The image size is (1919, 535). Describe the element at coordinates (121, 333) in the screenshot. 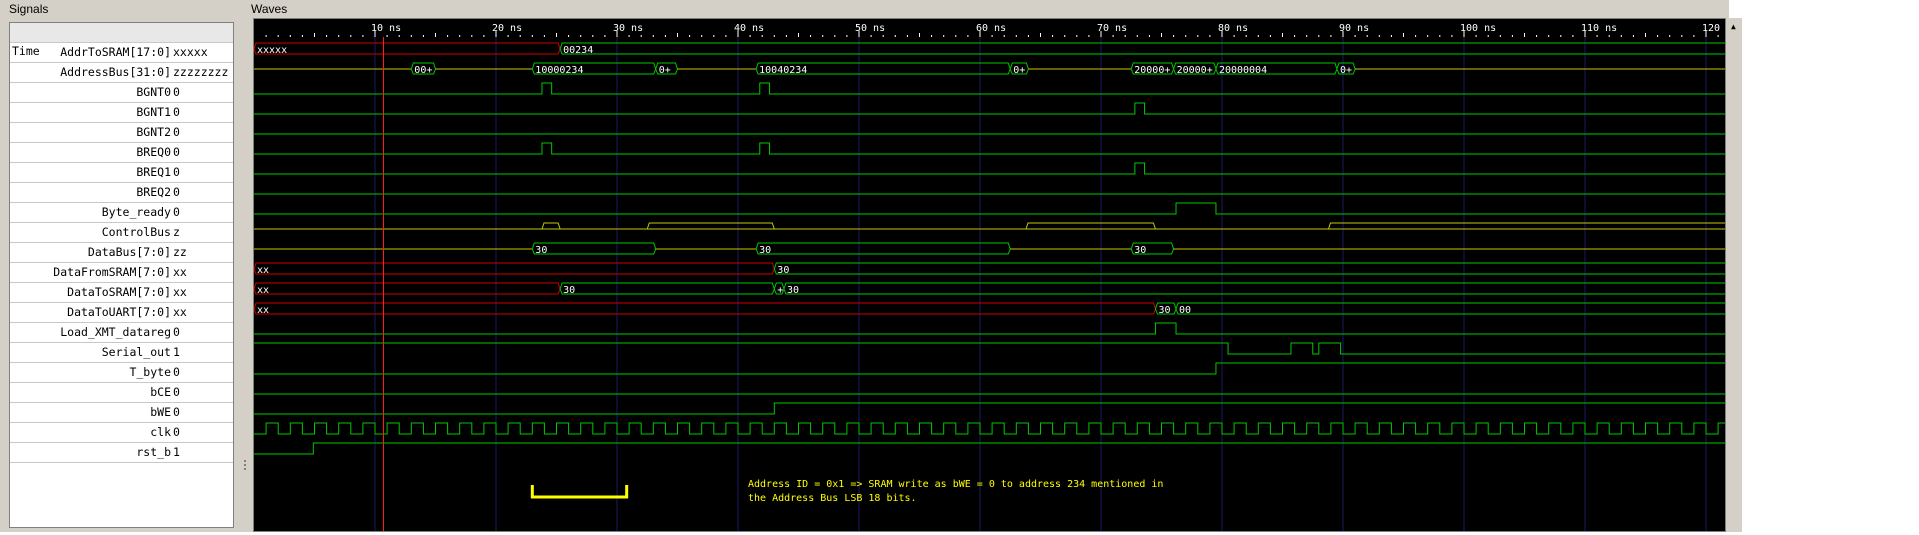

I see `signal-row: Load_XMT_datareg 0` at that location.